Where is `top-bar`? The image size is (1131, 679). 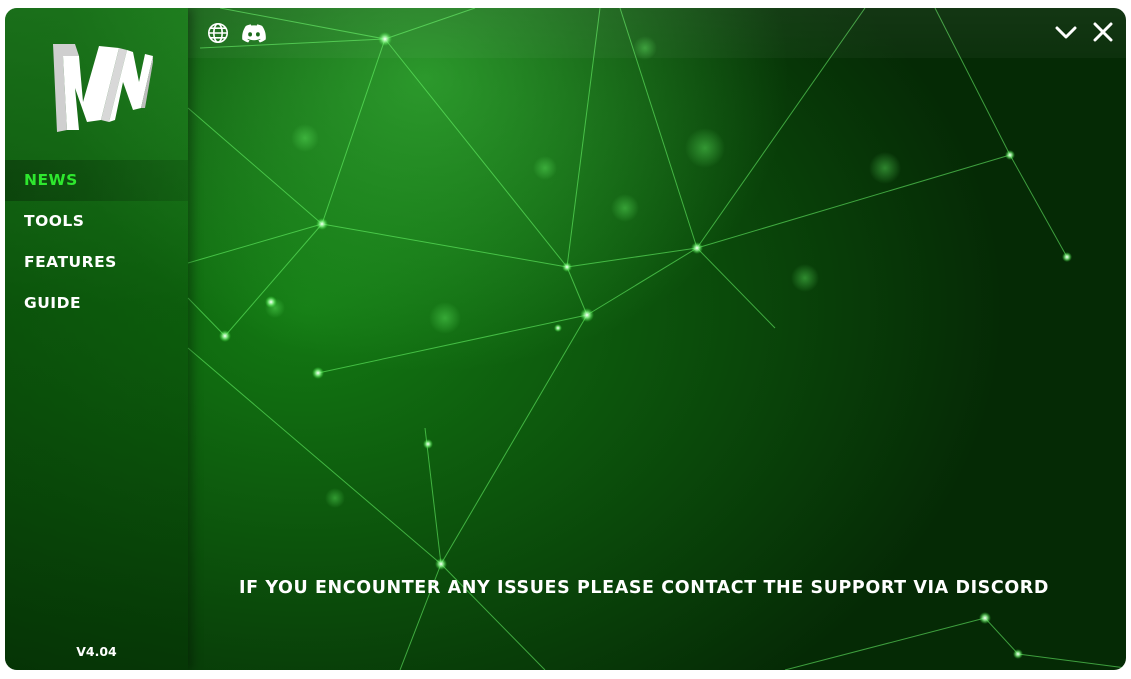 top-bar is located at coordinates (657, 33).